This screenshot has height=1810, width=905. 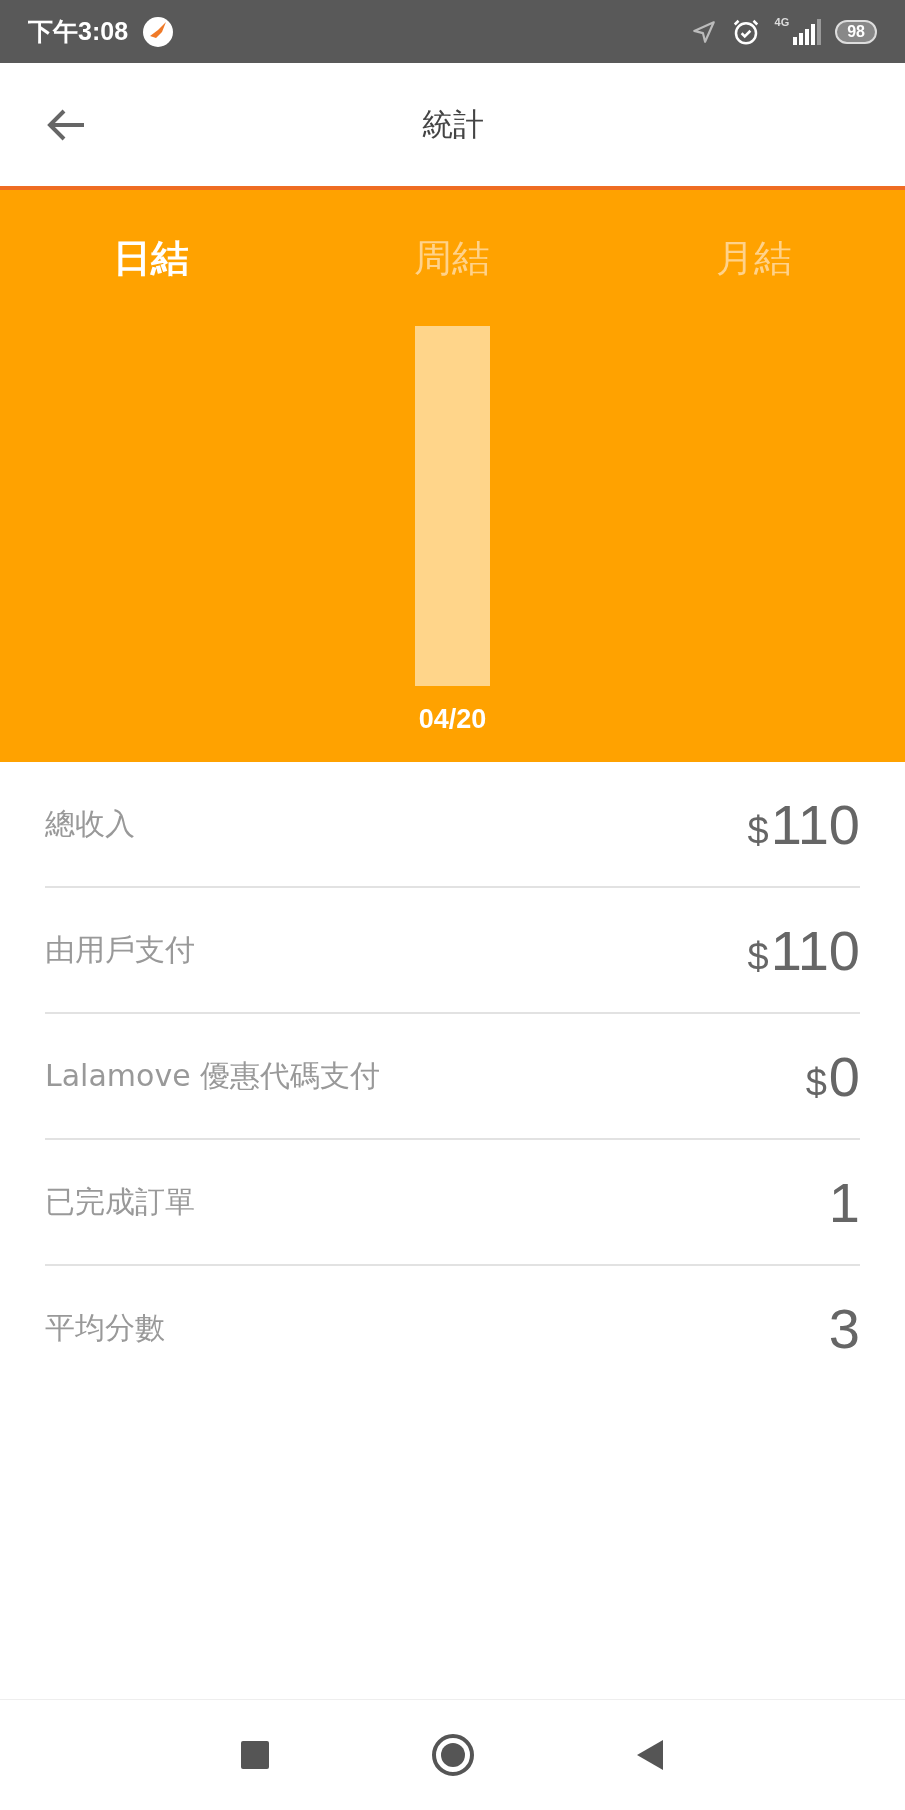 What do you see at coordinates (120, 949) in the screenshot?
I see `stat-label: 由用戶支付` at bounding box center [120, 949].